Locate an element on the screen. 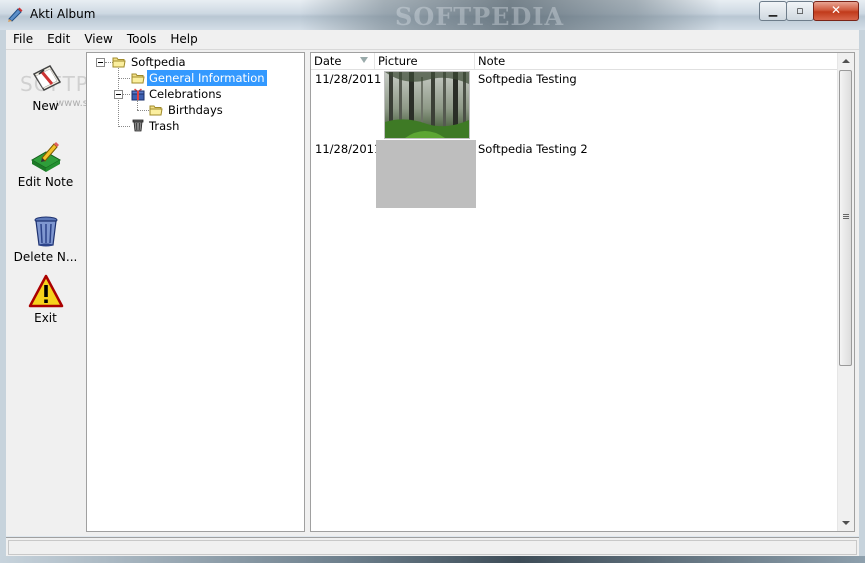 This screenshot has width=865, height=563. column-header-note: Note is located at coordinates (656, 61).